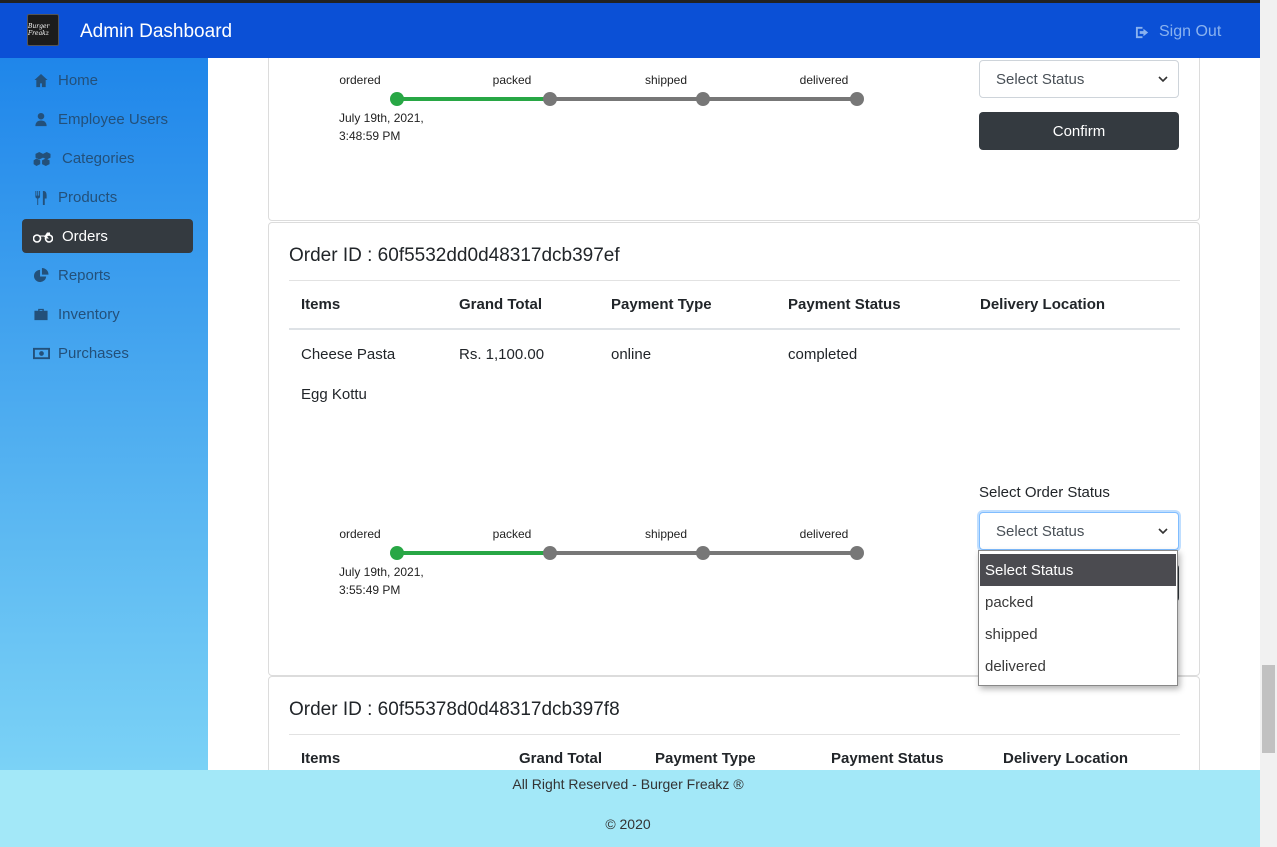  Describe the element at coordinates (1078, 634) in the screenshot. I see `dropdown-option-shipped: shipped` at that location.